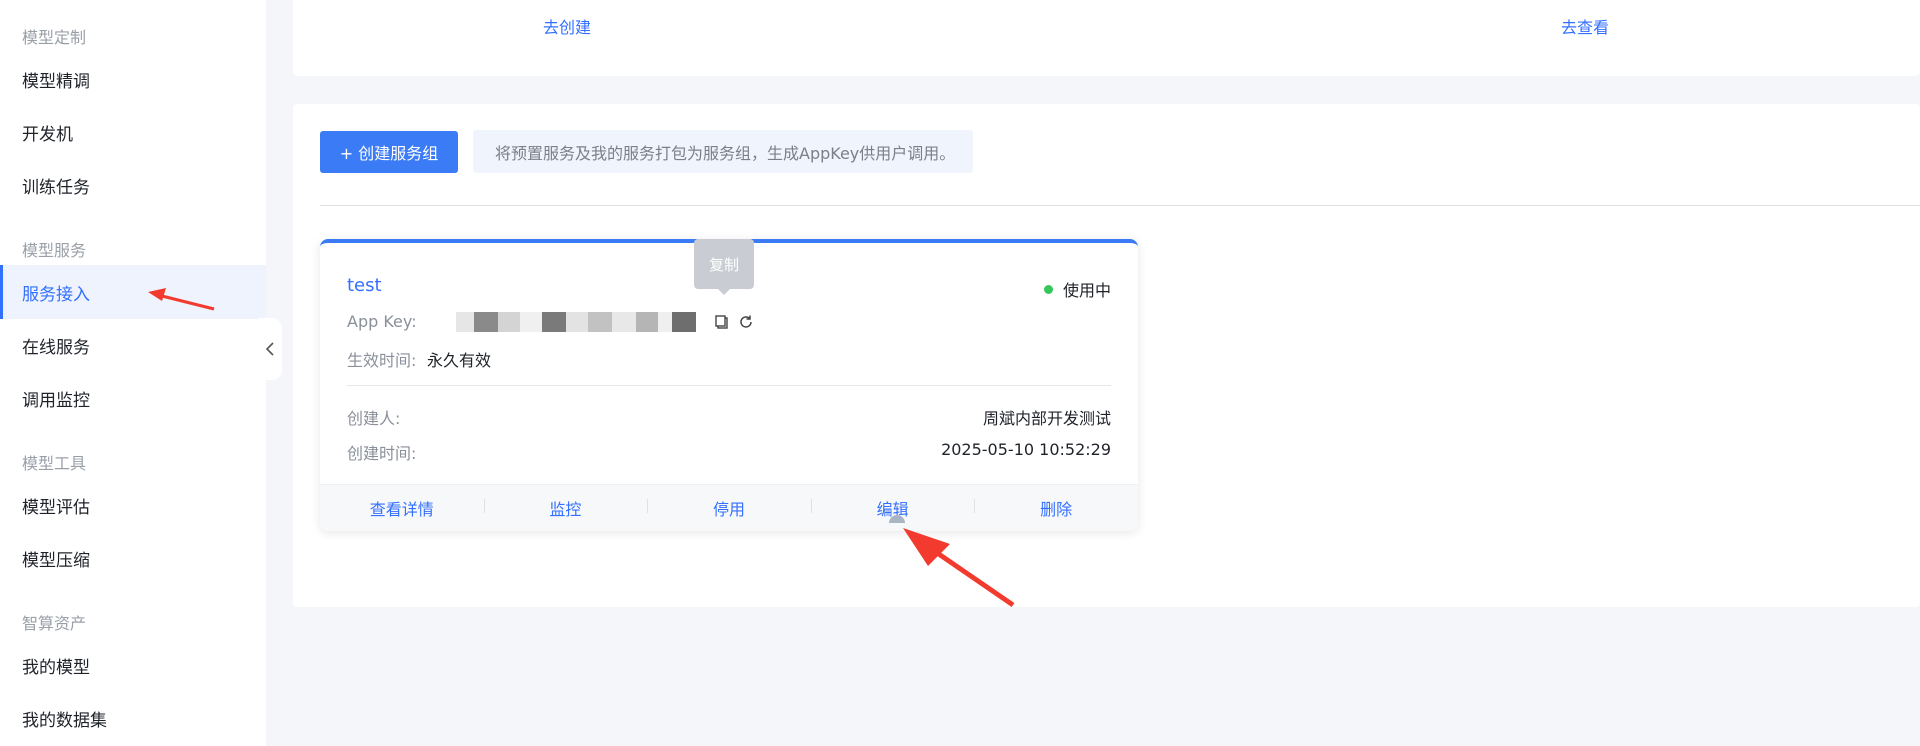 Image resolution: width=1920 pixels, height=746 pixels. I want to click on service-group-name: test, so click(364, 285).